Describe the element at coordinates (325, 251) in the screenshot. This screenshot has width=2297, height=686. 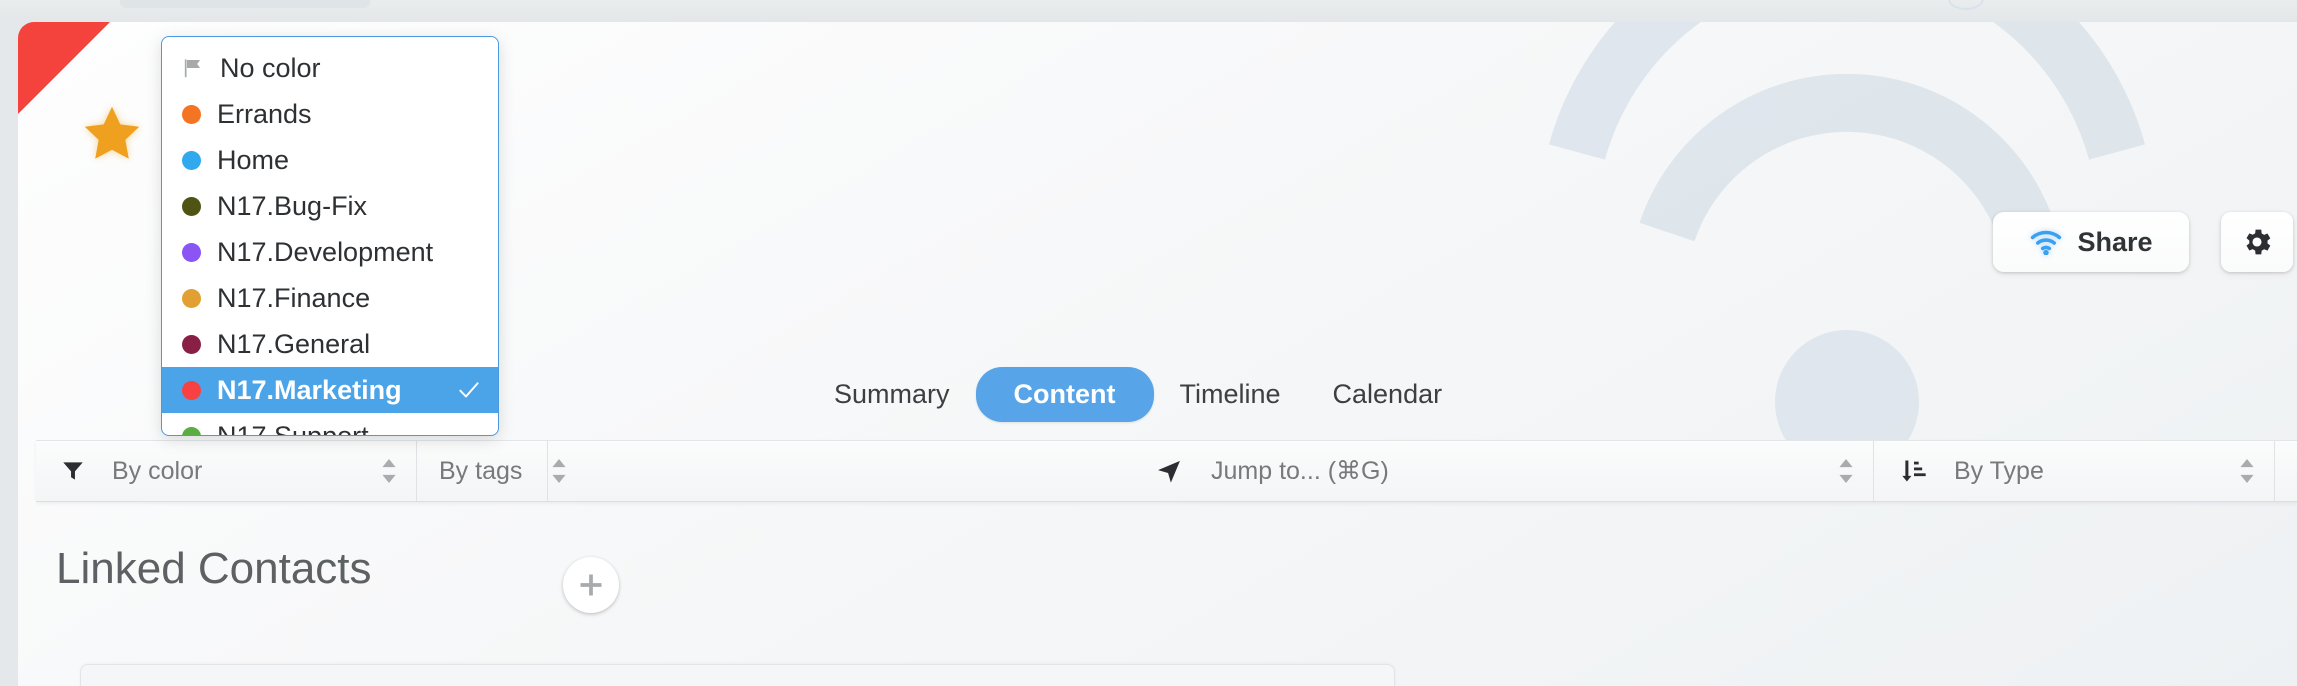
I see `color-menu-item-label: N17.Development` at that location.